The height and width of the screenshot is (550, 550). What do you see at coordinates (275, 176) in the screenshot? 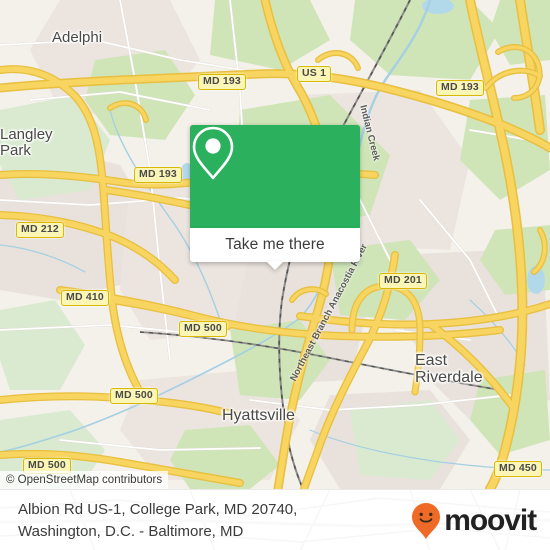
I see `popup-header` at bounding box center [275, 176].